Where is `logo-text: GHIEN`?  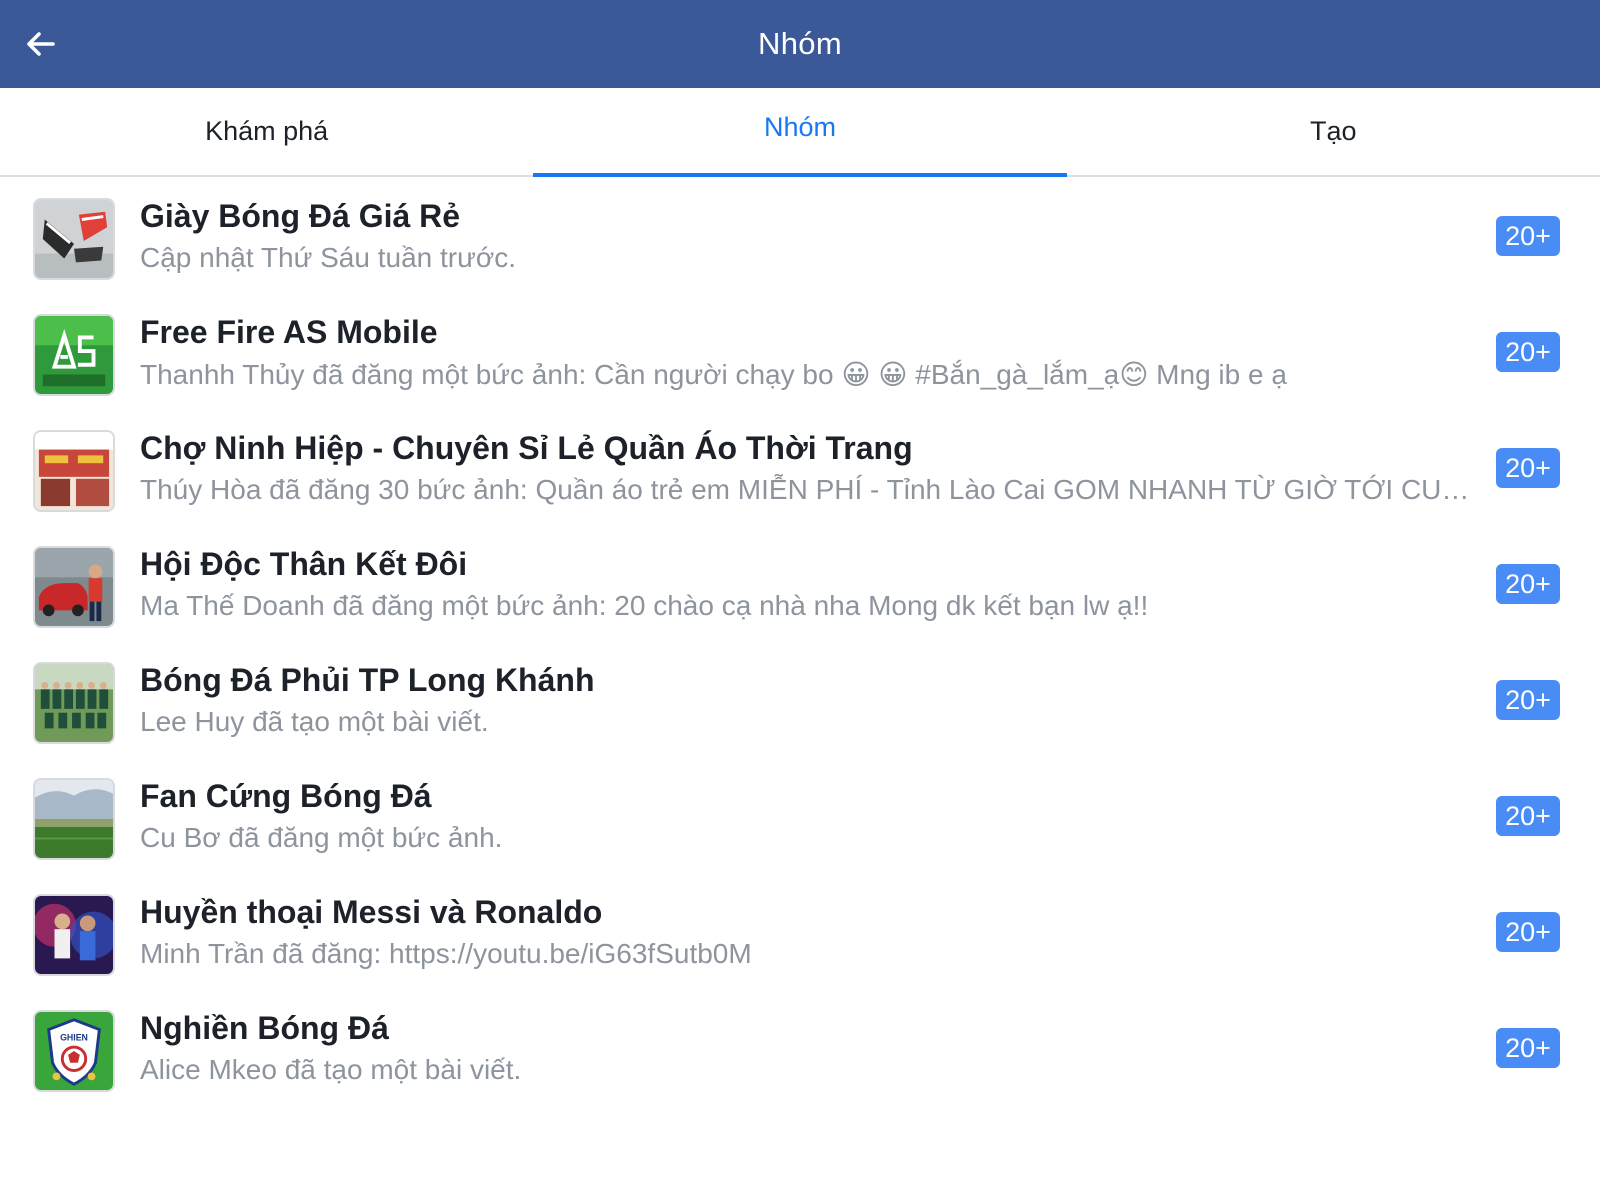 logo-text: GHIEN is located at coordinates (74, 1037).